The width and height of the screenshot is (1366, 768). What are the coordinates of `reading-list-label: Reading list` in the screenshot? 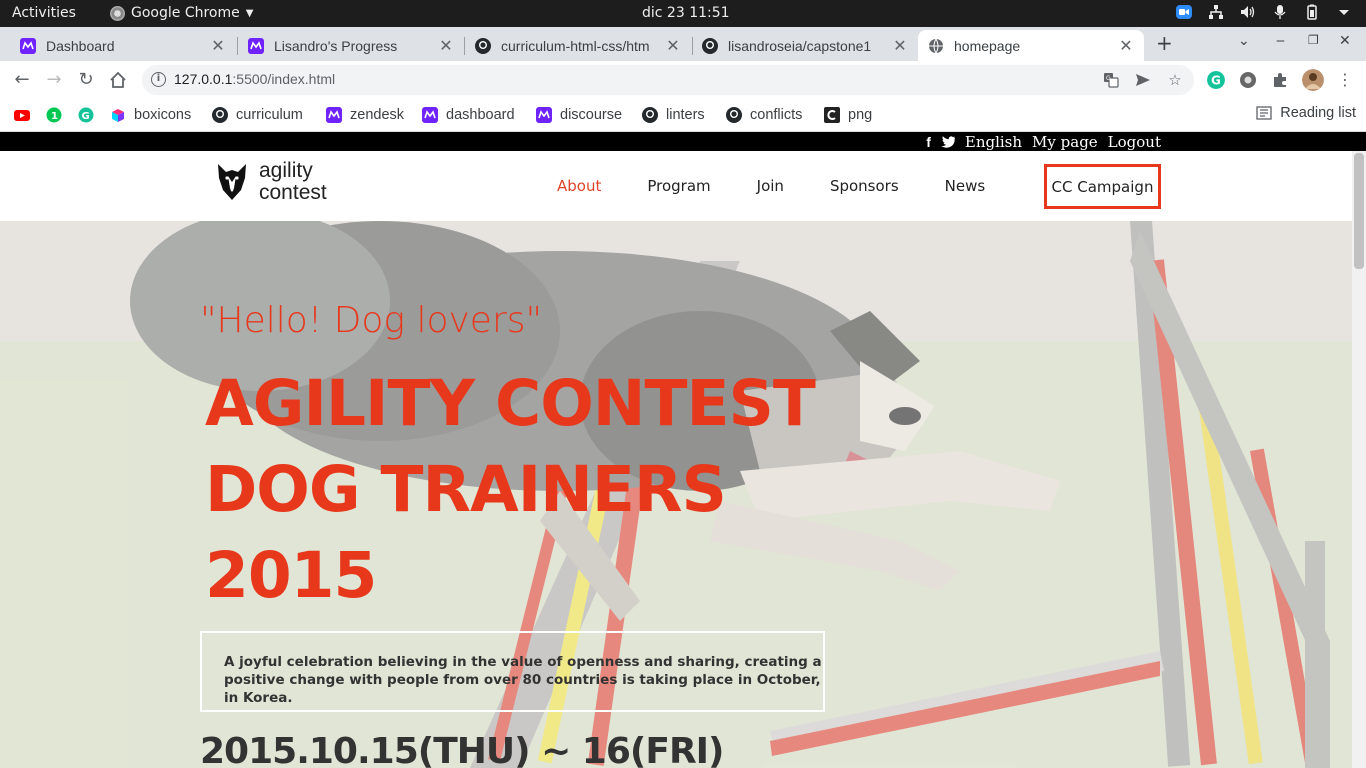 It's located at (1318, 113).